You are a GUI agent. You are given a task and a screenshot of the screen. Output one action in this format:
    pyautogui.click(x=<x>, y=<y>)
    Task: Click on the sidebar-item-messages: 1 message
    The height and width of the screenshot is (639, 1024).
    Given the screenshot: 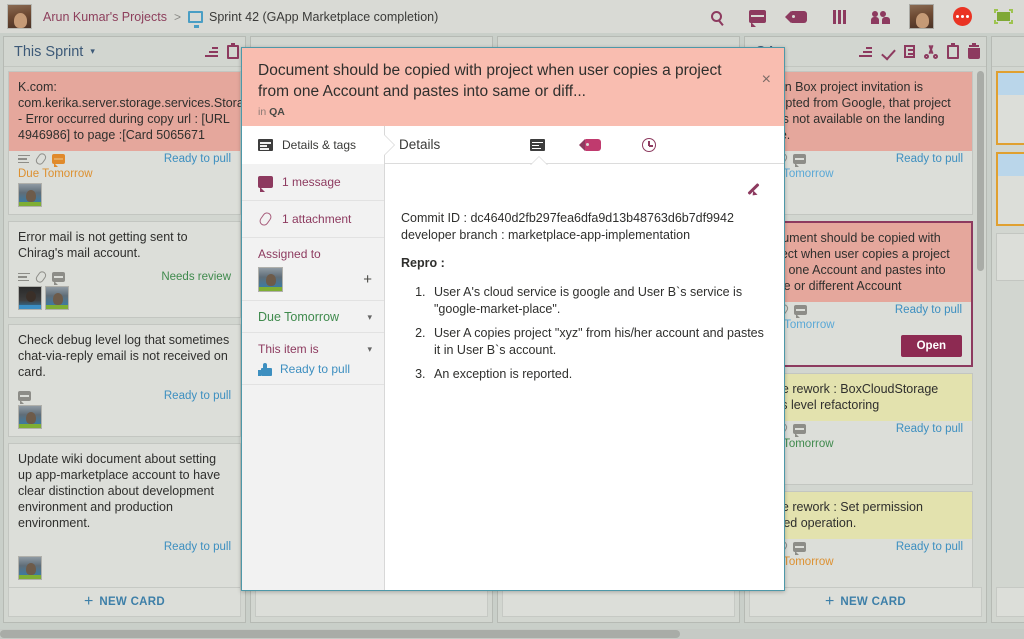 What is the action you would take?
    pyautogui.click(x=313, y=182)
    